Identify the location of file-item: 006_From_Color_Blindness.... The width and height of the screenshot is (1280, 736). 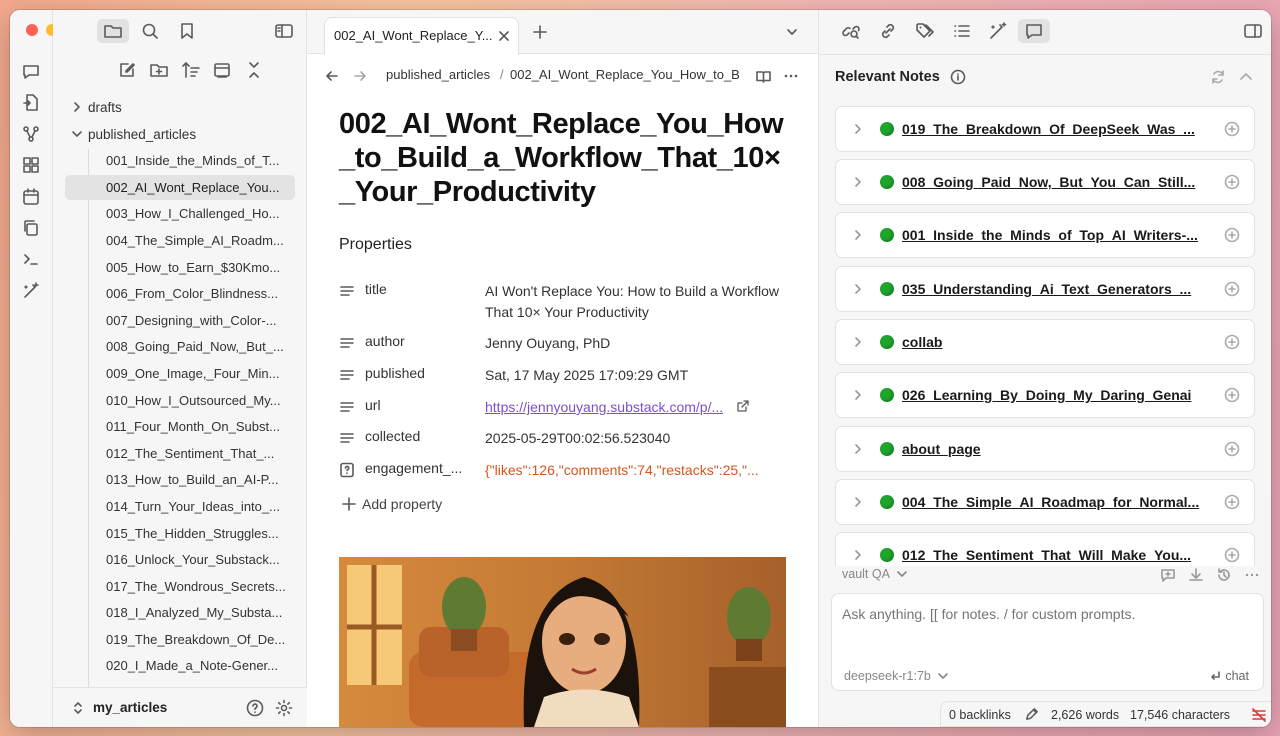
(180, 293).